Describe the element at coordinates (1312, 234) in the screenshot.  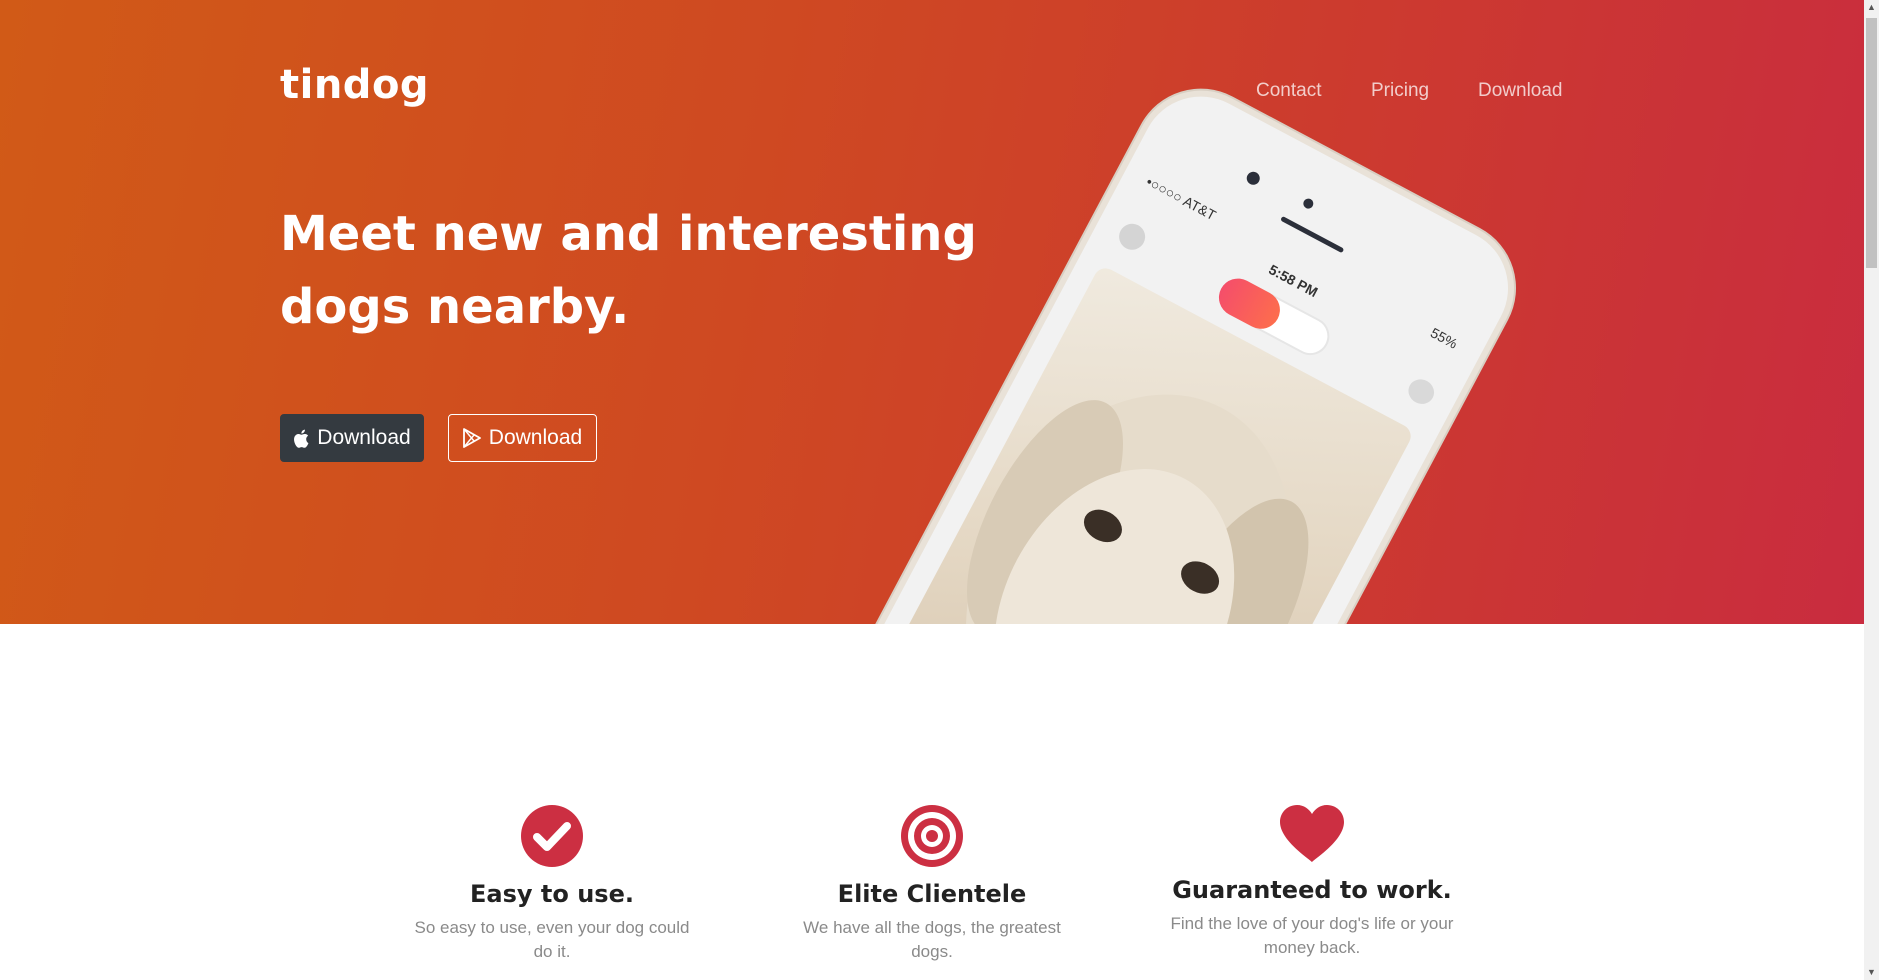
I see `phone-speaker` at that location.